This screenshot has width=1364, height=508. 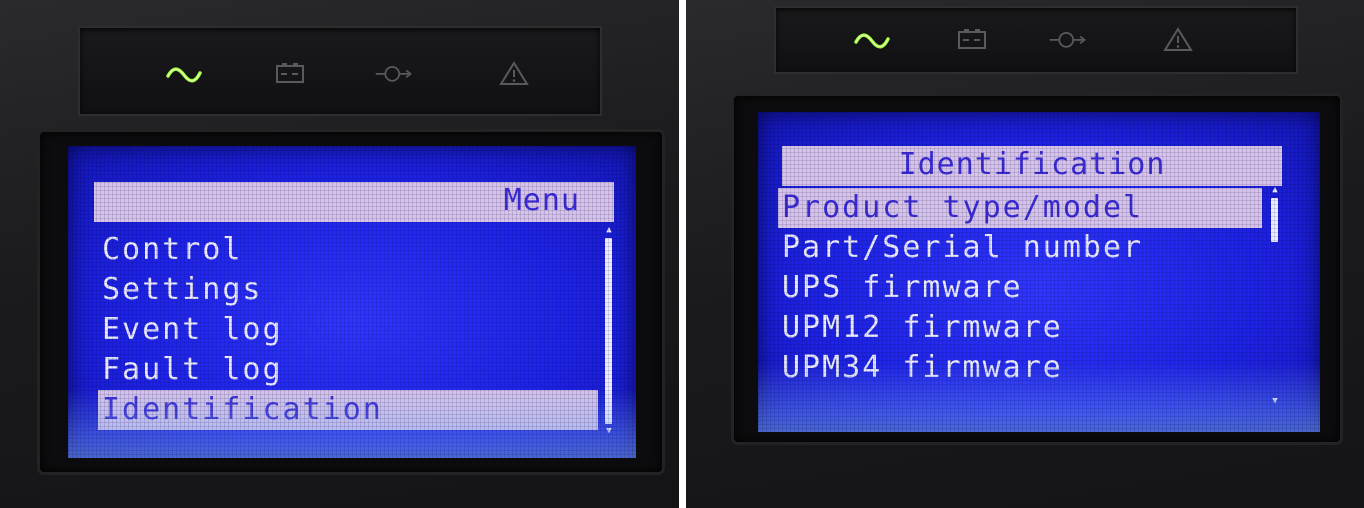 What do you see at coordinates (348, 330) in the screenshot?
I see `menu-item-event-log: Event log` at bounding box center [348, 330].